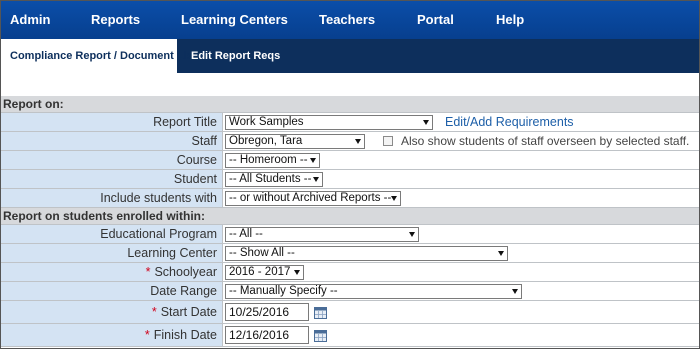 The width and height of the screenshot is (700, 349). I want to click on learning-center-label: Learning Center, so click(112, 253).